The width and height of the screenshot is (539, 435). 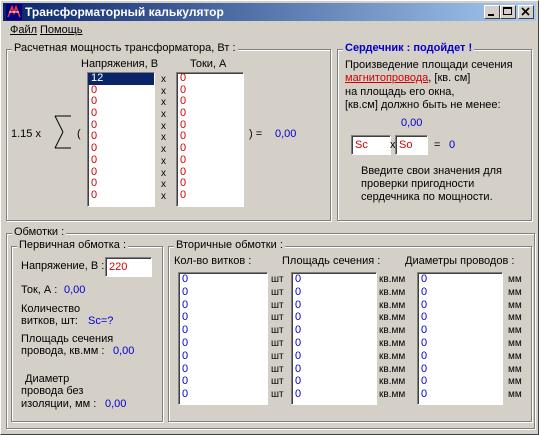 What do you see at coordinates (508, 12) in the screenshot?
I see `maximize-button` at bounding box center [508, 12].